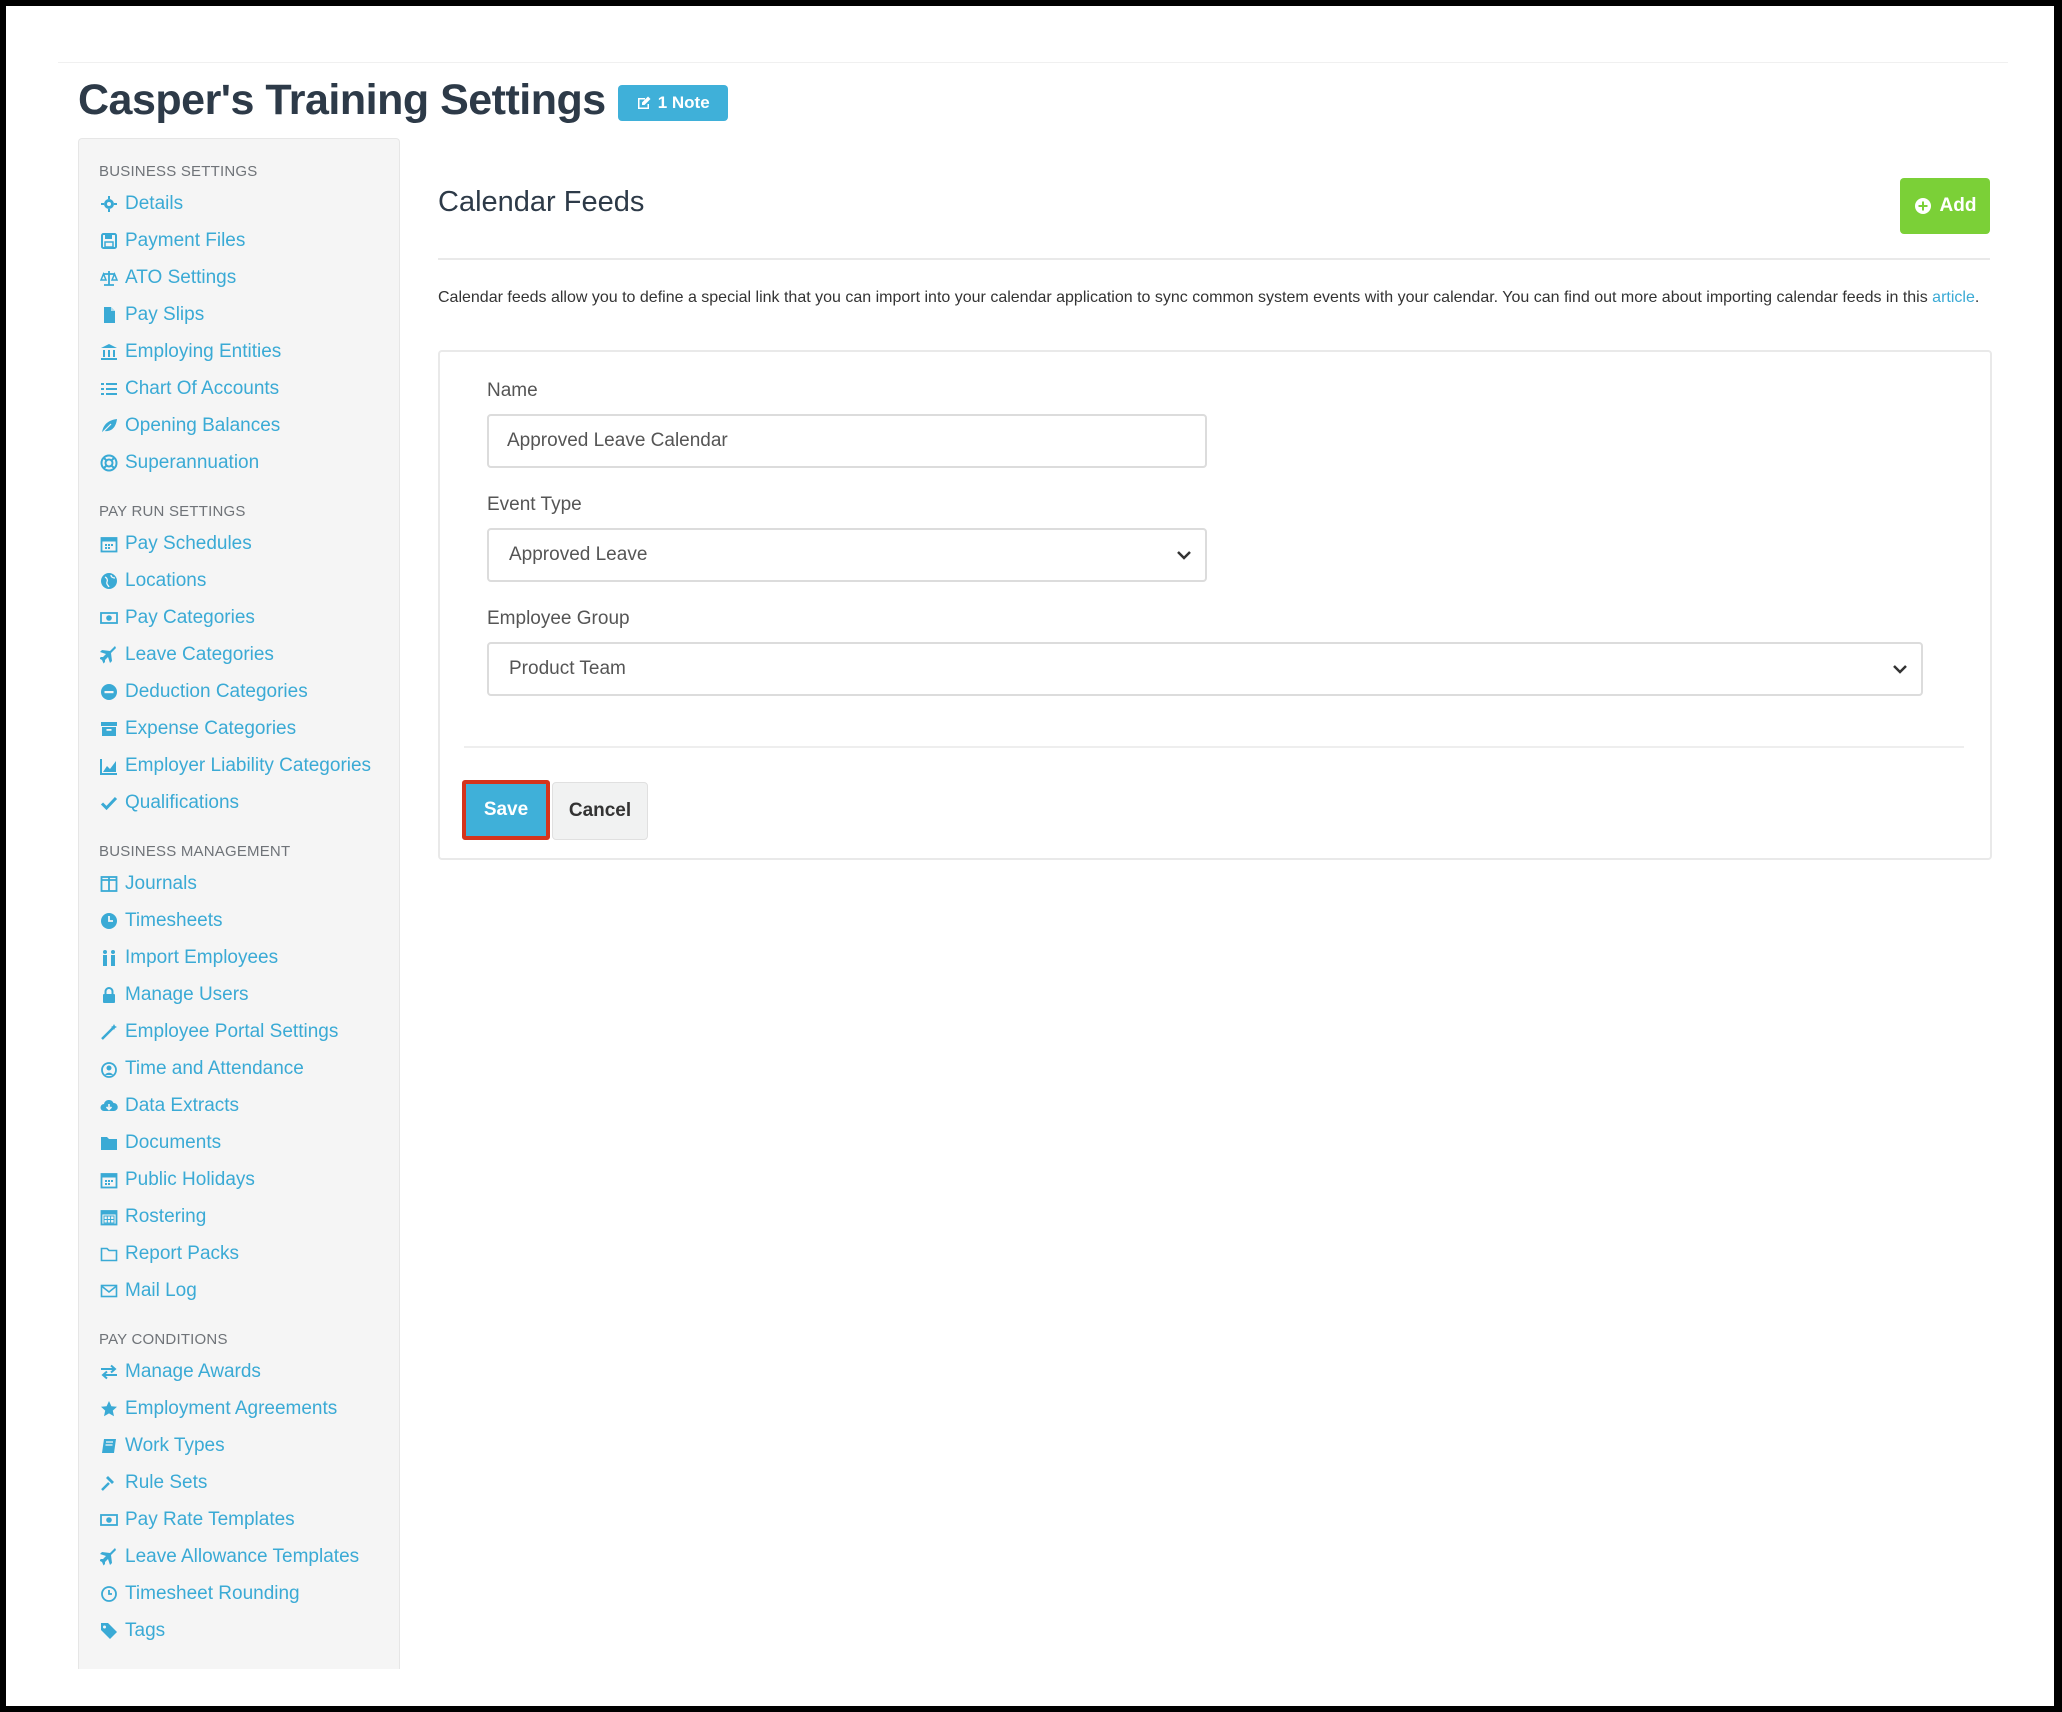 The image size is (2062, 1712). Describe the element at coordinates (249, 765) in the screenshot. I see `sidebar-item-employer-liability-categories: Employer Liability Categories` at that location.